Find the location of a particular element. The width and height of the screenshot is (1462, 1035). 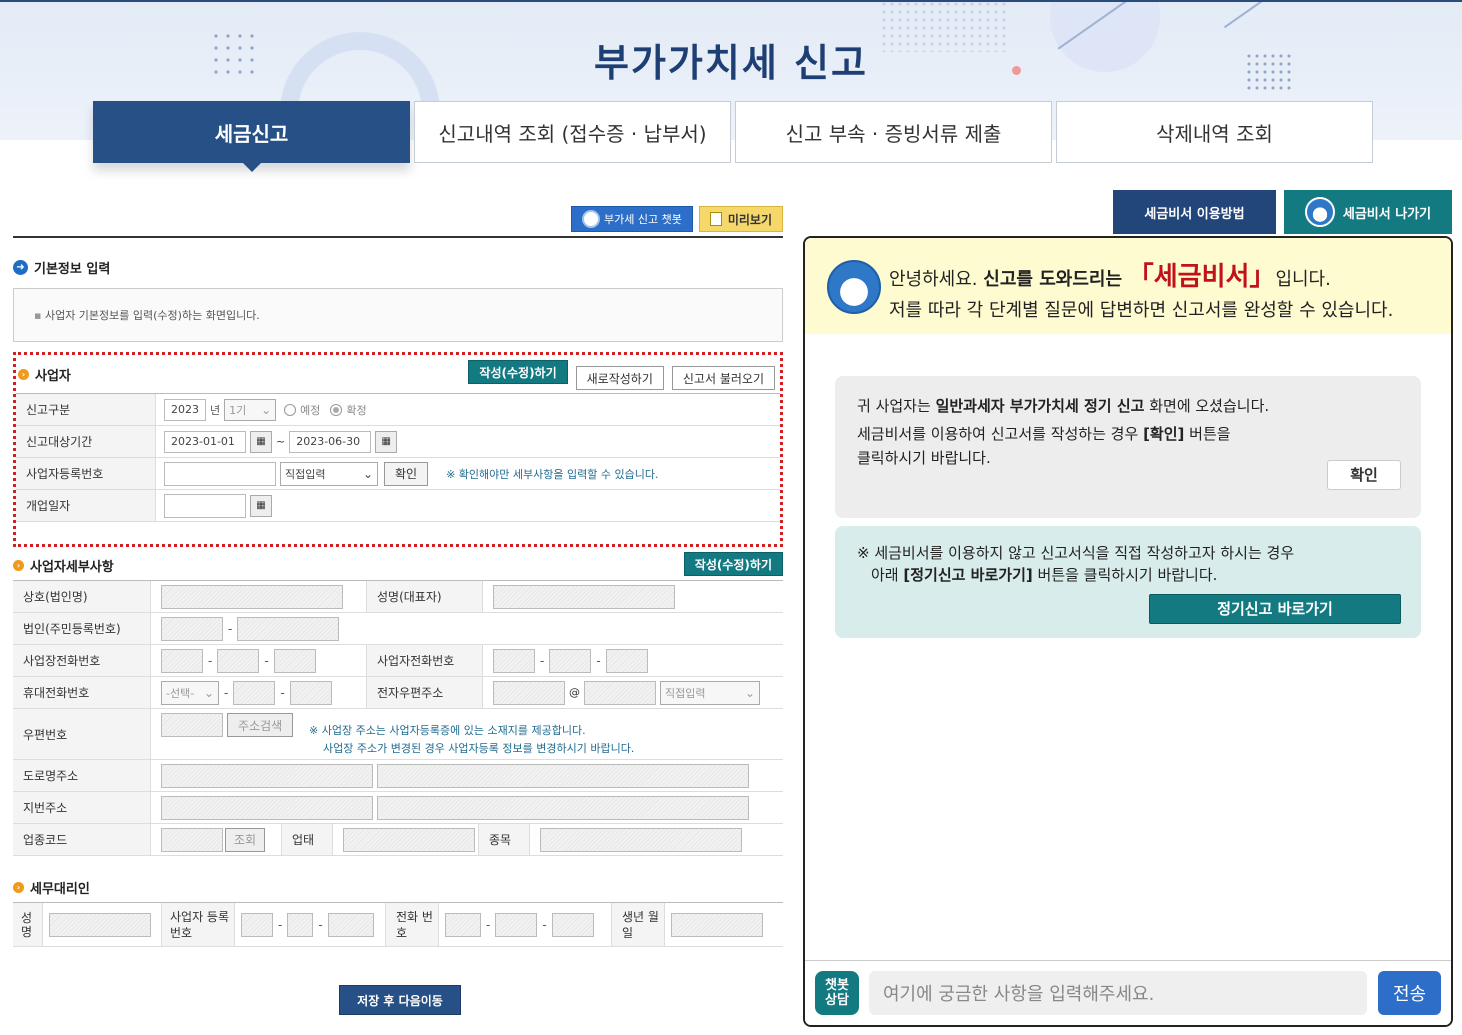

regno-label: 사업자등록번호 is located at coordinates (86, 473).